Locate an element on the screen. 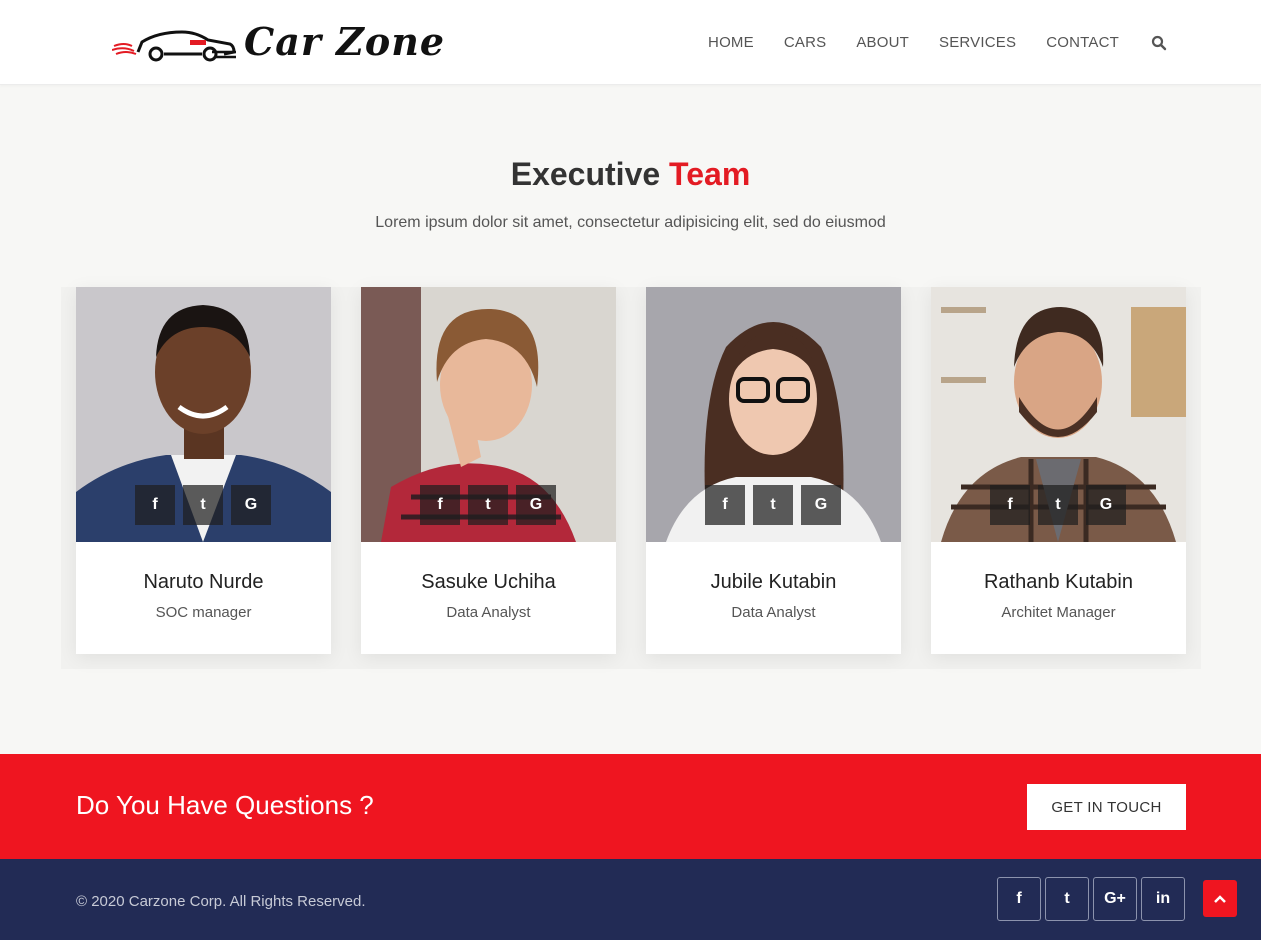  section-title-accent: Team is located at coordinates (710, 174).